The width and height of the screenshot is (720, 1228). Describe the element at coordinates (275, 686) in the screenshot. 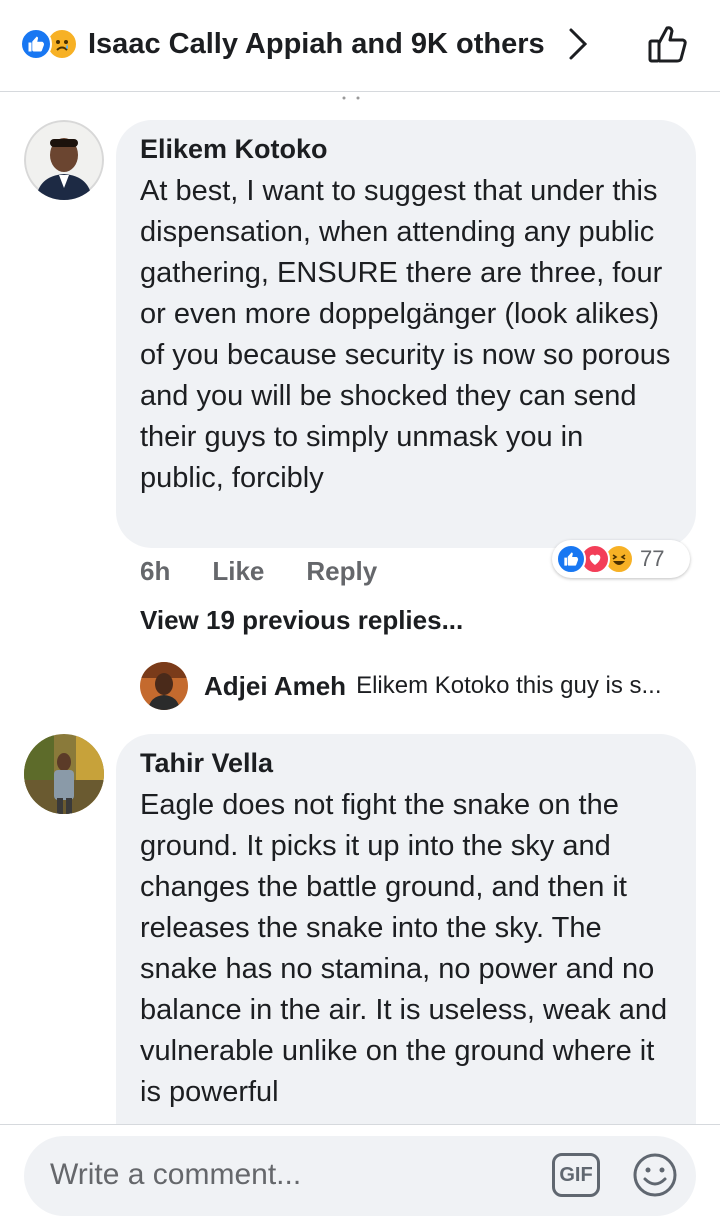

I see `reply-author: Adjei Ameh` at that location.